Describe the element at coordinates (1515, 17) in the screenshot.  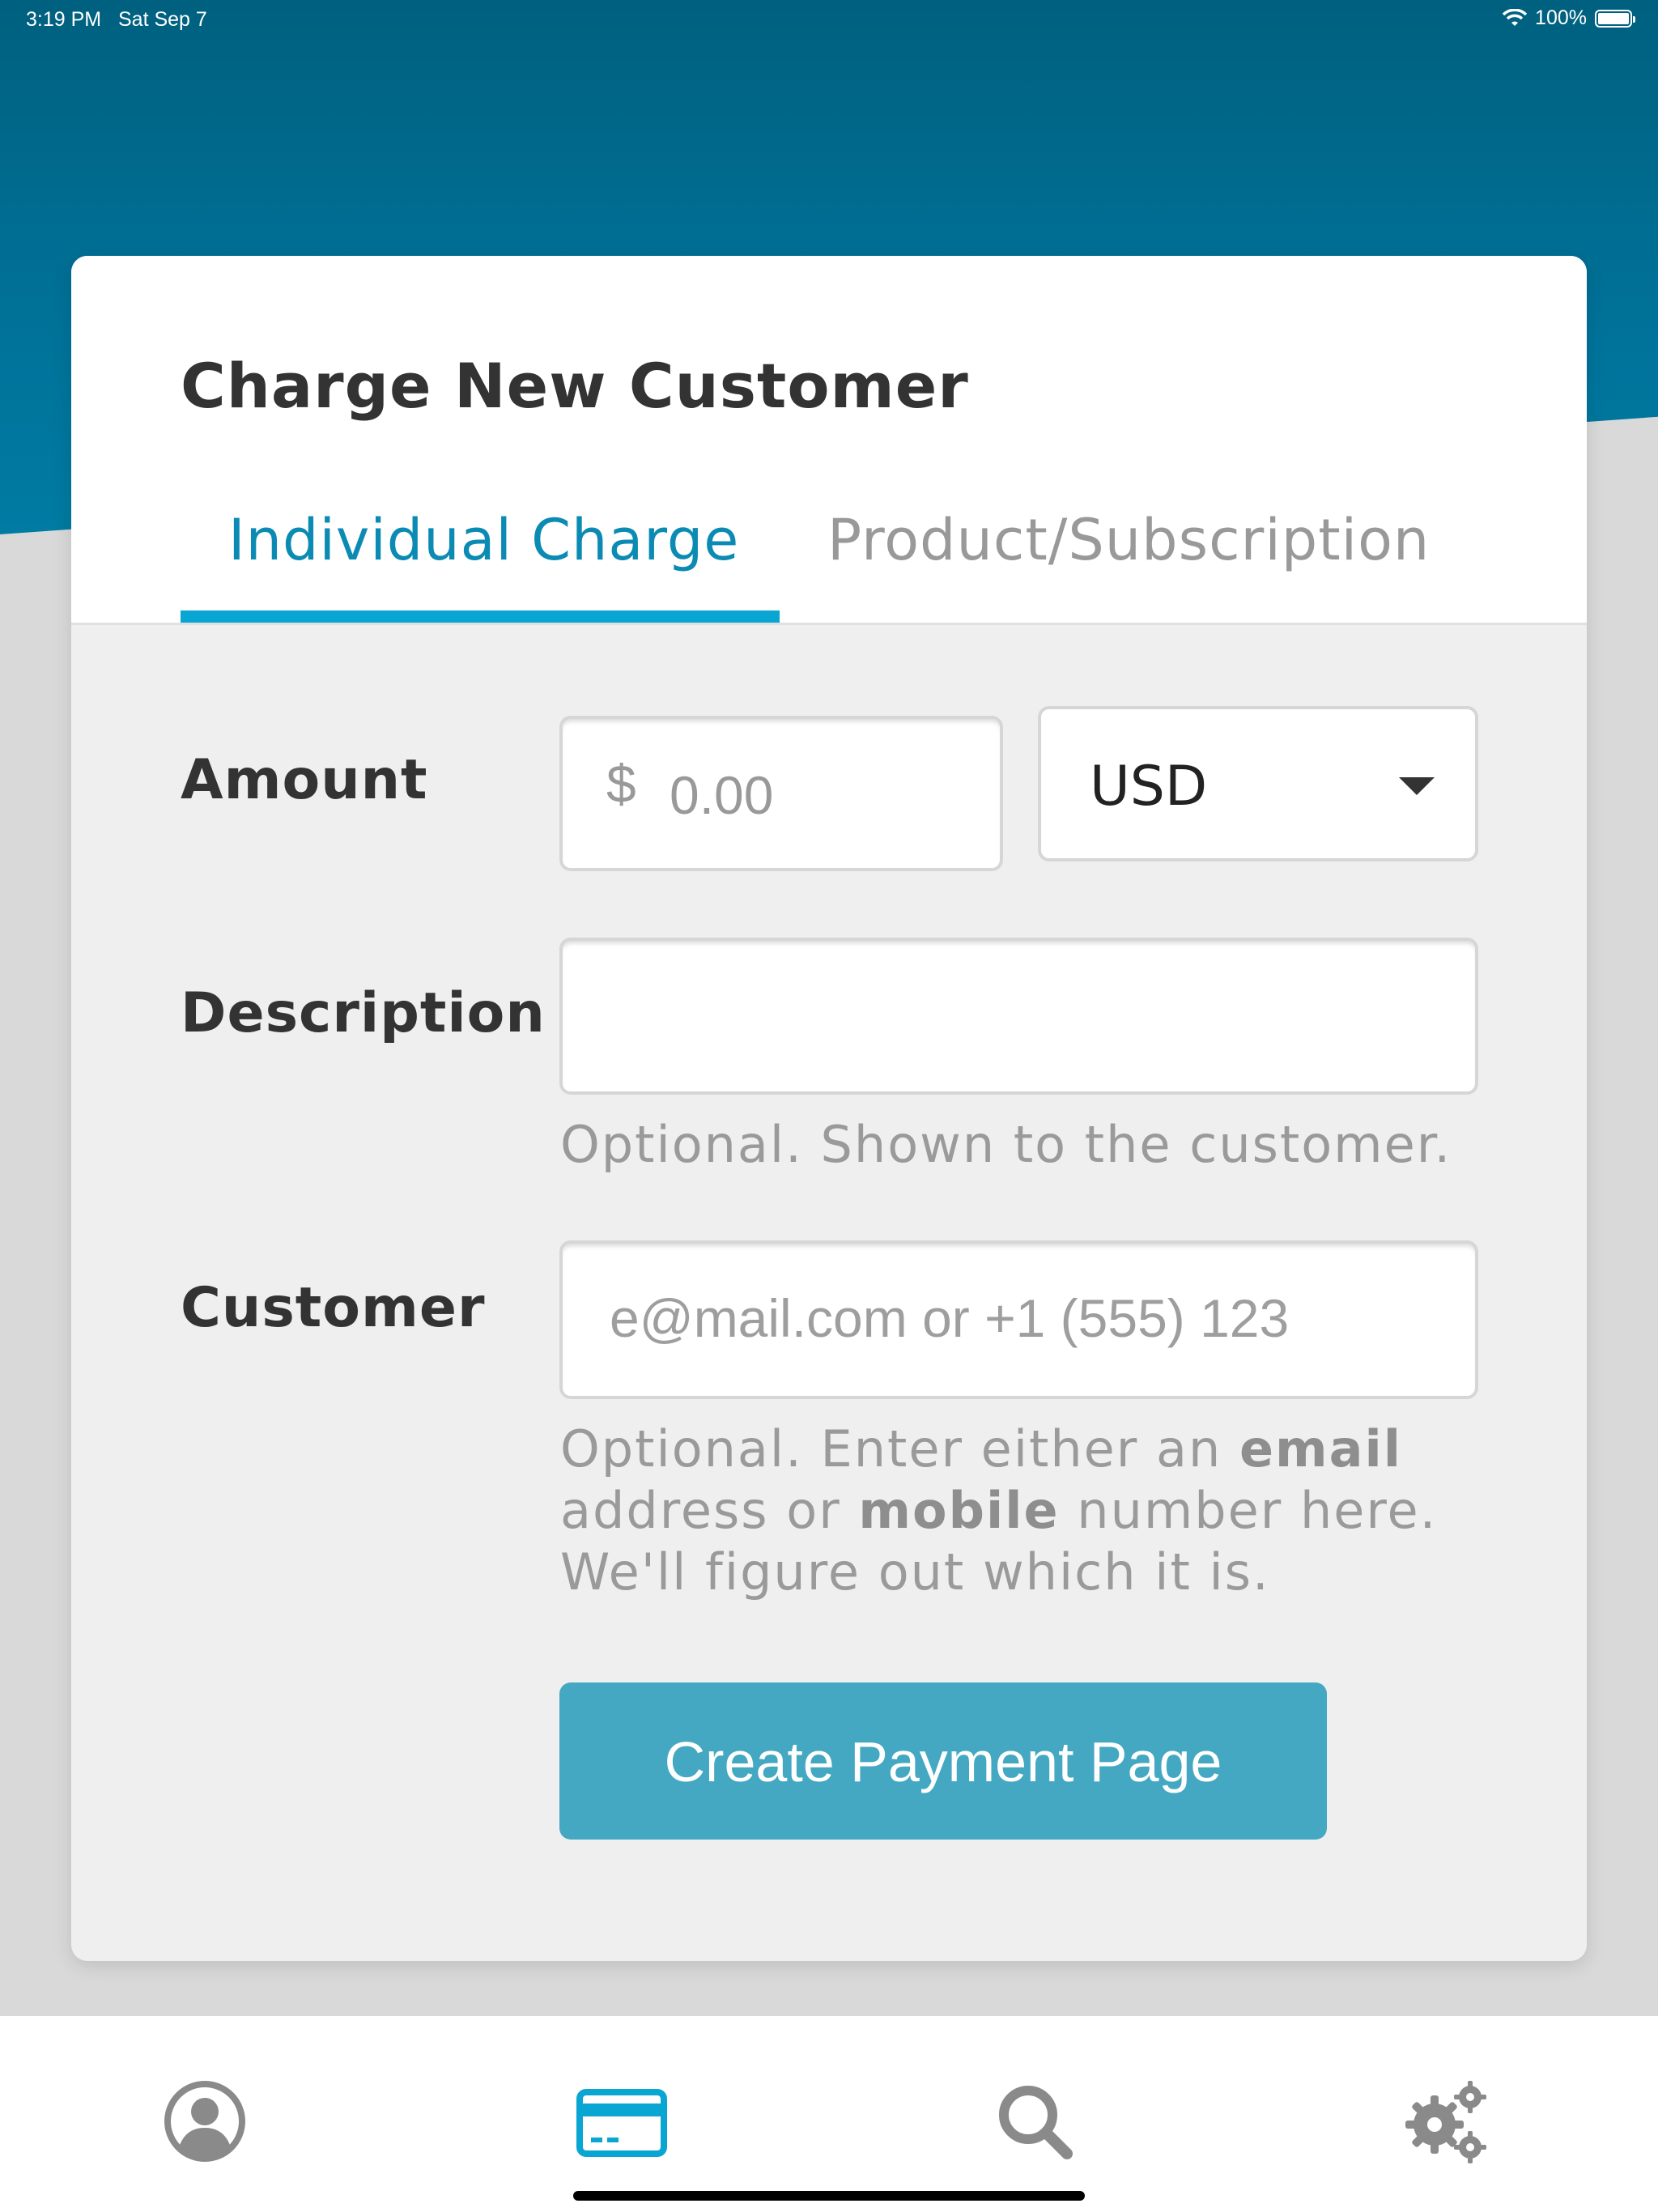
I see `wifi-icon` at that location.